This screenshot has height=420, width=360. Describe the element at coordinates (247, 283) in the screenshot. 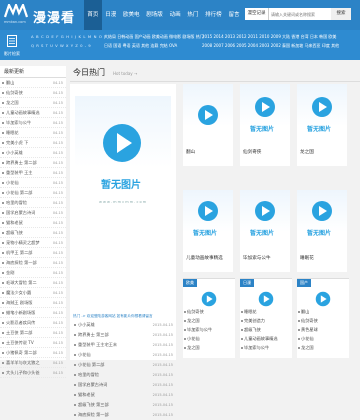

I see `panel-tag: 日漫` at that location.